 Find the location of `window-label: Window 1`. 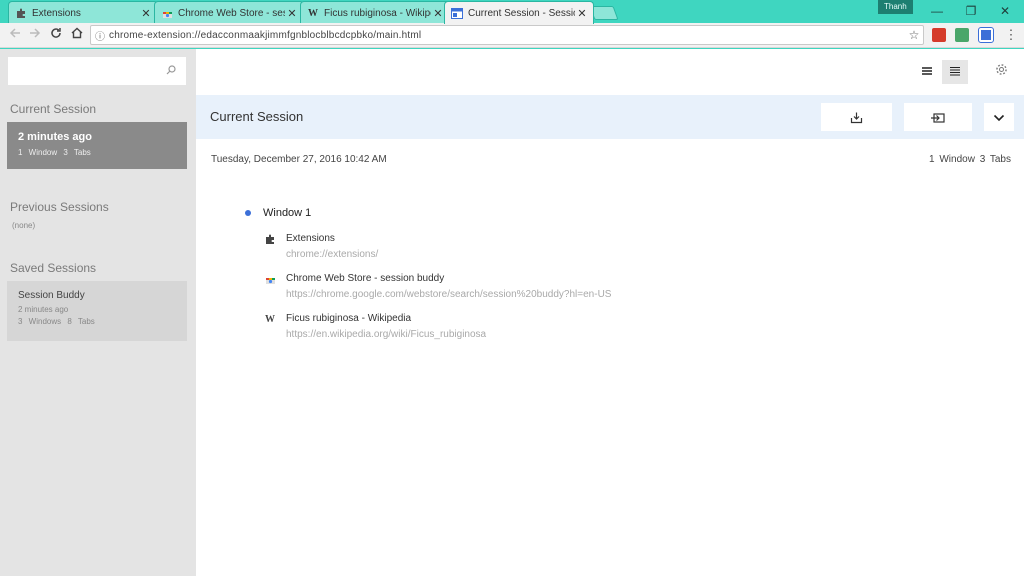

window-label: Window 1 is located at coordinates (287, 213).